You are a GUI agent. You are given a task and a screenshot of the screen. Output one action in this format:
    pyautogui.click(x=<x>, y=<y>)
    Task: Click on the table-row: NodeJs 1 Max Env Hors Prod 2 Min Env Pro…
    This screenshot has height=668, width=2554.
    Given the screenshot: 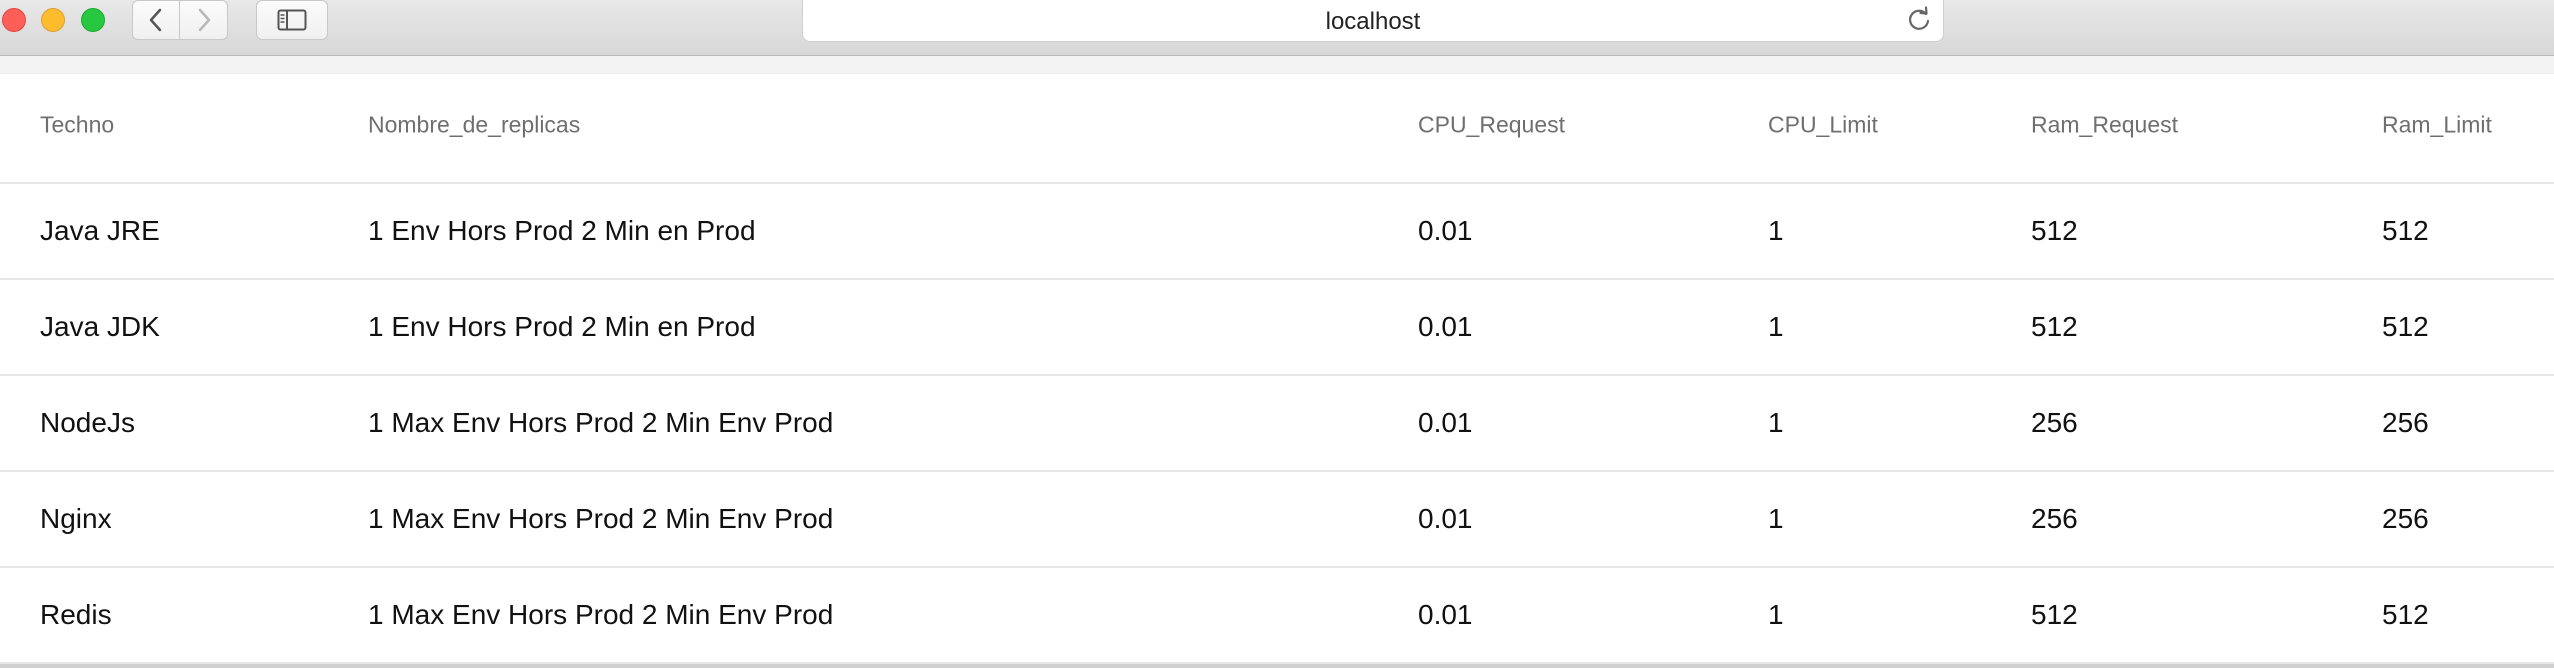 What is the action you would take?
    pyautogui.click(x=1277, y=424)
    